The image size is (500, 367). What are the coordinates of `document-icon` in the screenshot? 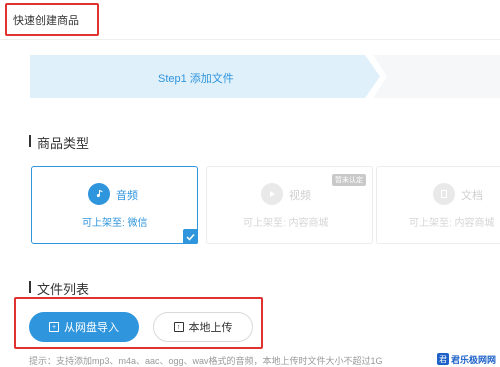 It's located at (444, 194).